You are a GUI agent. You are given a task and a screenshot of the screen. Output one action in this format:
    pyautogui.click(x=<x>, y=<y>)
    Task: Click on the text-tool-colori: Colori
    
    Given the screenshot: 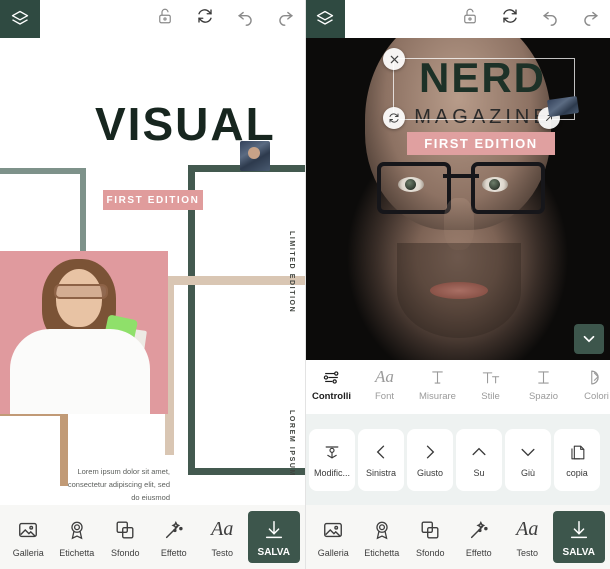 What is the action you would take?
    pyautogui.click(x=590, y=384)
    